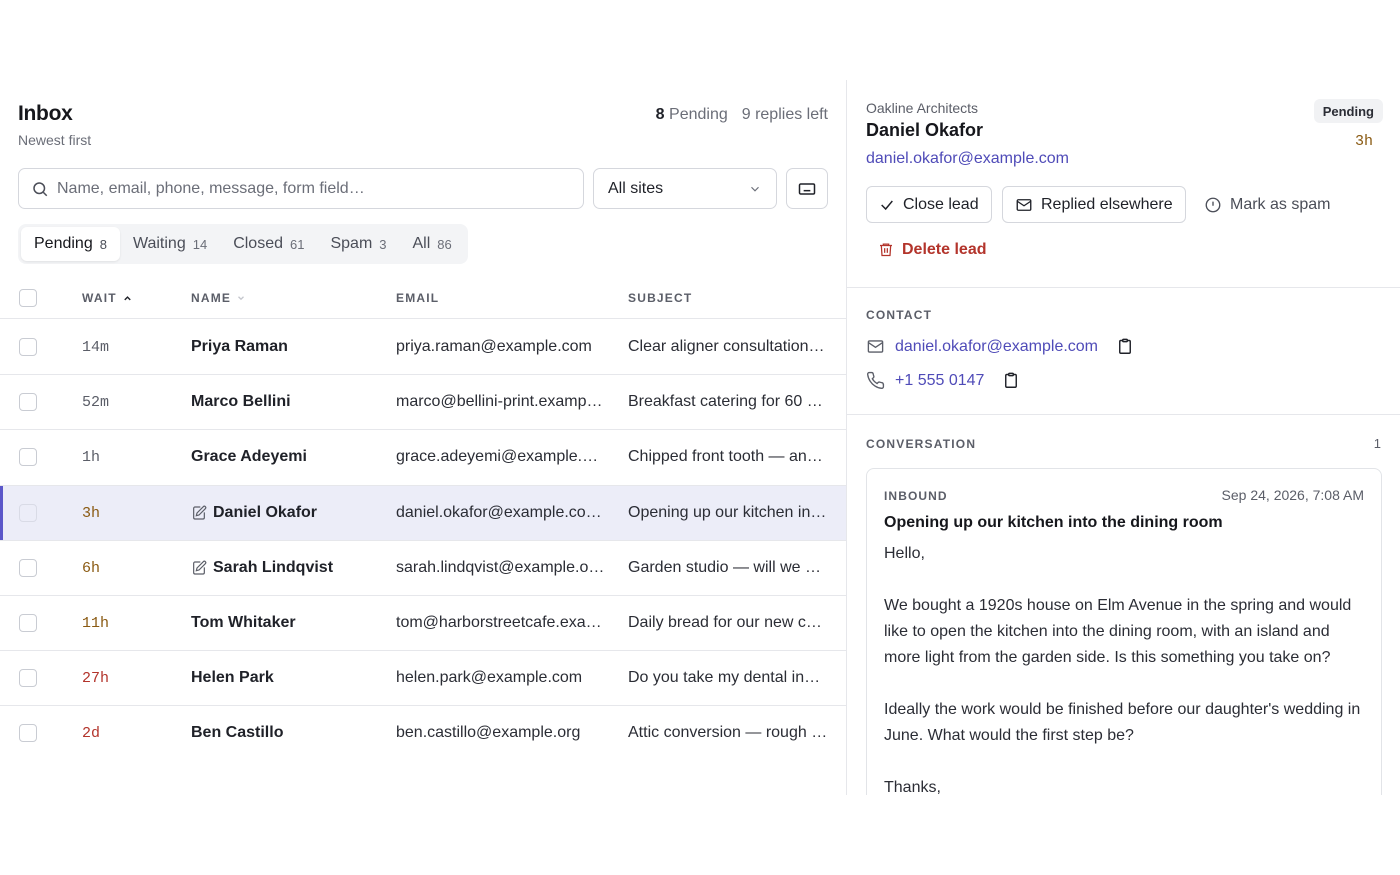  What do you see at coordinates (941, 204) in the screenshot?
I see `button-label: Close lead` at bounding box center [941, 204].